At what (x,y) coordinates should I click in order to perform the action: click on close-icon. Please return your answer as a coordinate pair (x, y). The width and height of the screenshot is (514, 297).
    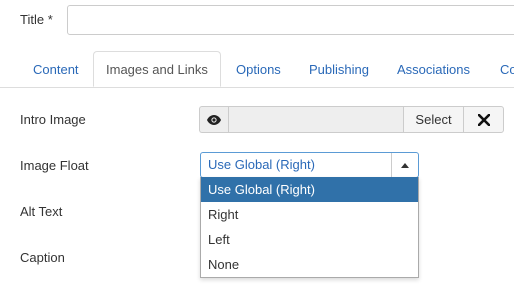
    Looking at the image, I should click on (483, 120).